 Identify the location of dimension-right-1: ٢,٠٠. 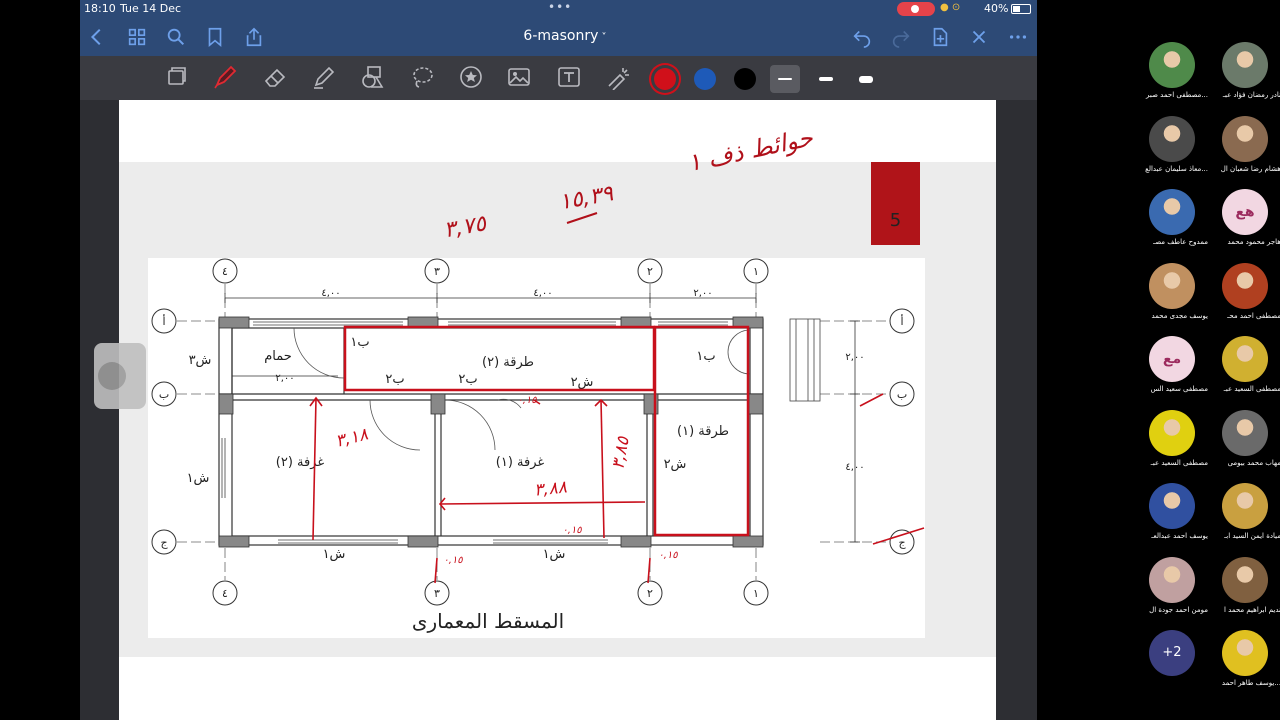
(854, 357).